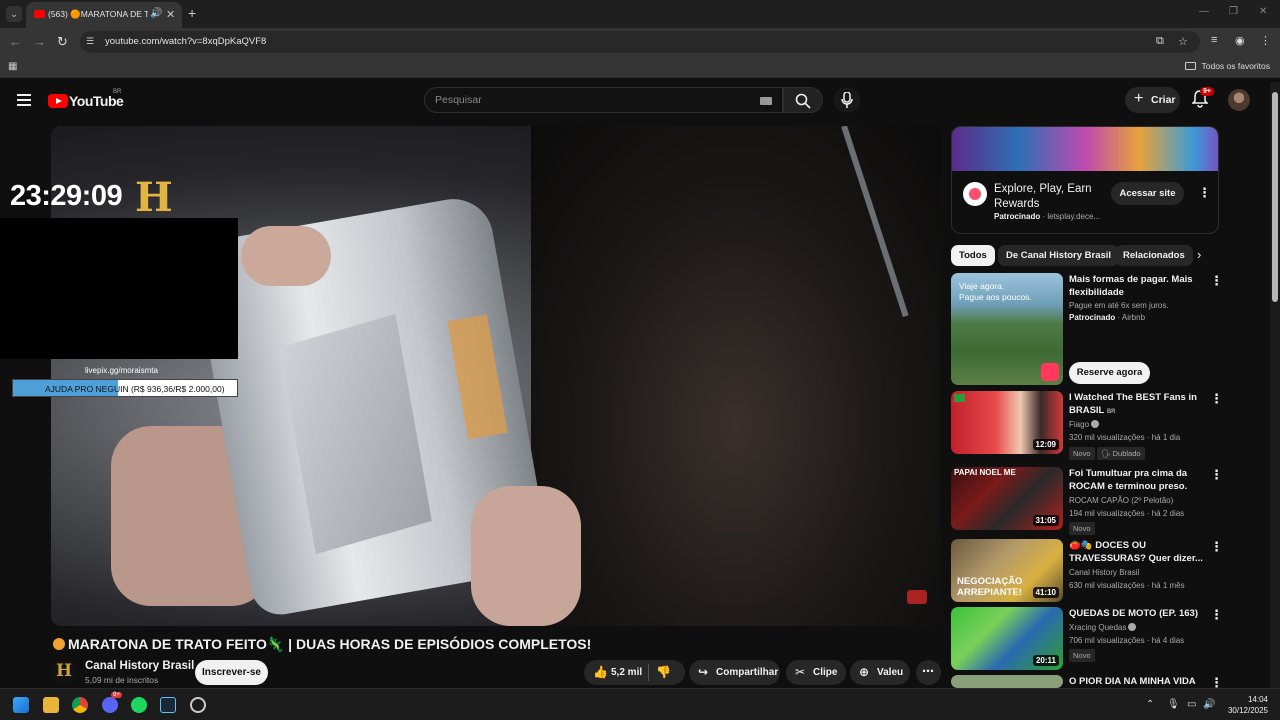 The image size is (1280, 720). I want to click on clock-app-icon, so click(198, 705).